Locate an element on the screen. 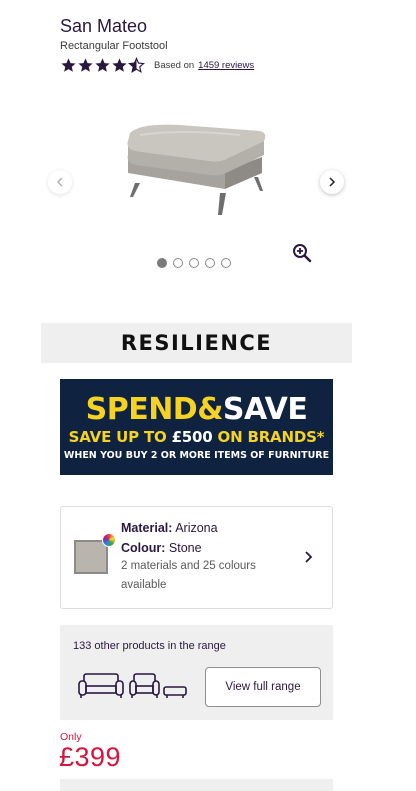 The height and width of the screenshot is (791, 416). chevron-left-icon is located at coordinates (59, 182).